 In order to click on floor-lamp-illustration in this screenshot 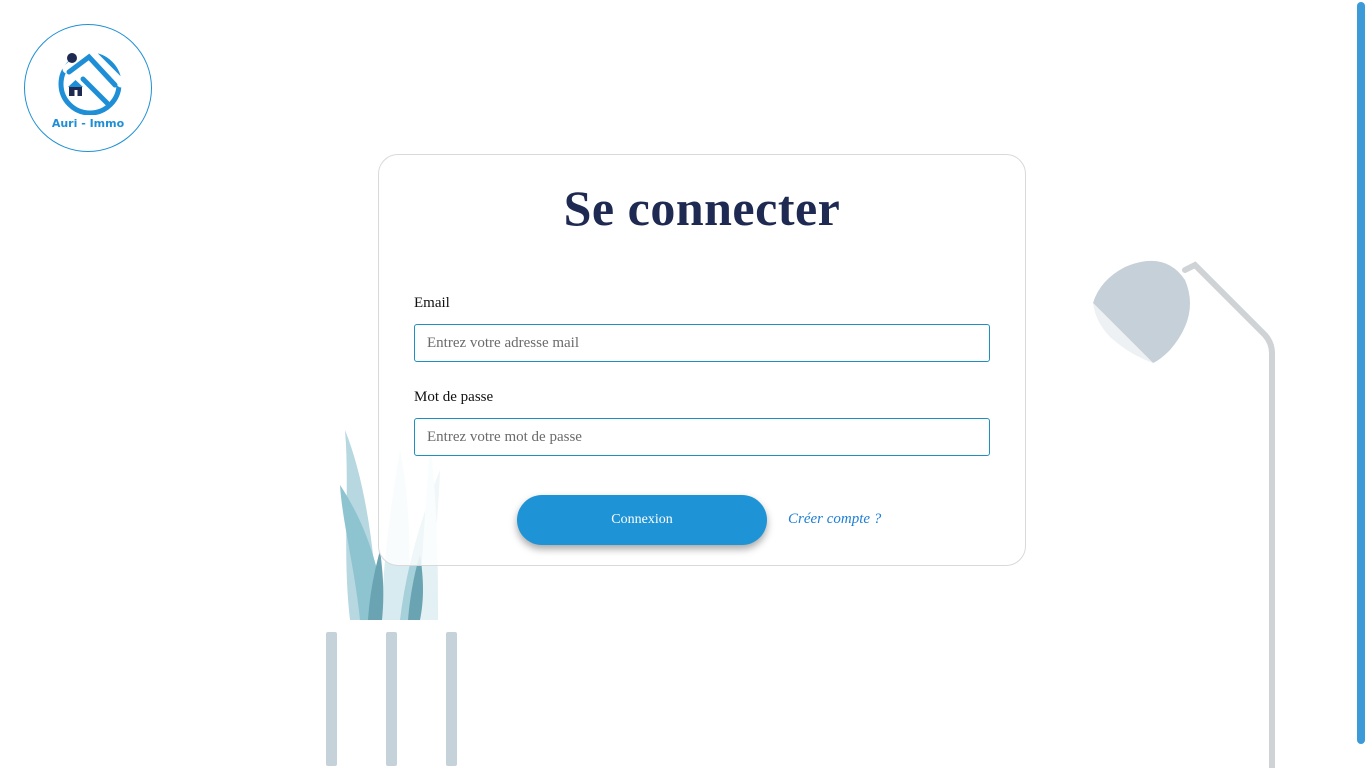, I will do `click(1184, 514)`.